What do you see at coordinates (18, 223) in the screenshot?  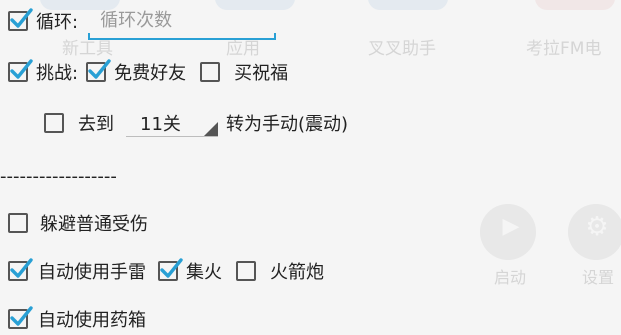 I see `dodge-checkbox` at bounding box center [18, 223].